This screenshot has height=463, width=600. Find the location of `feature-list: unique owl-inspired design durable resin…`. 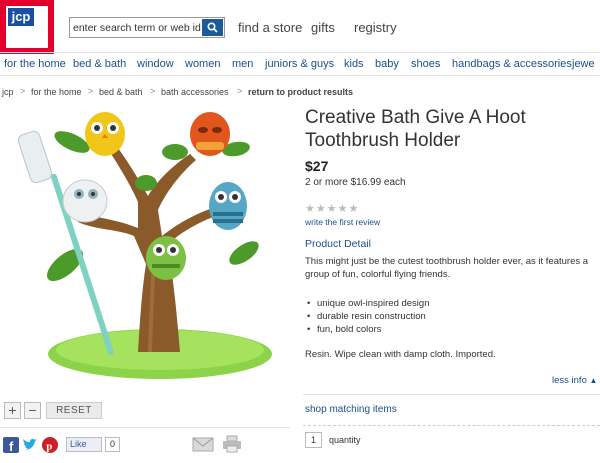

feature-list: unique owl-inspired design durable resin… is located at coordinates (367, 316).